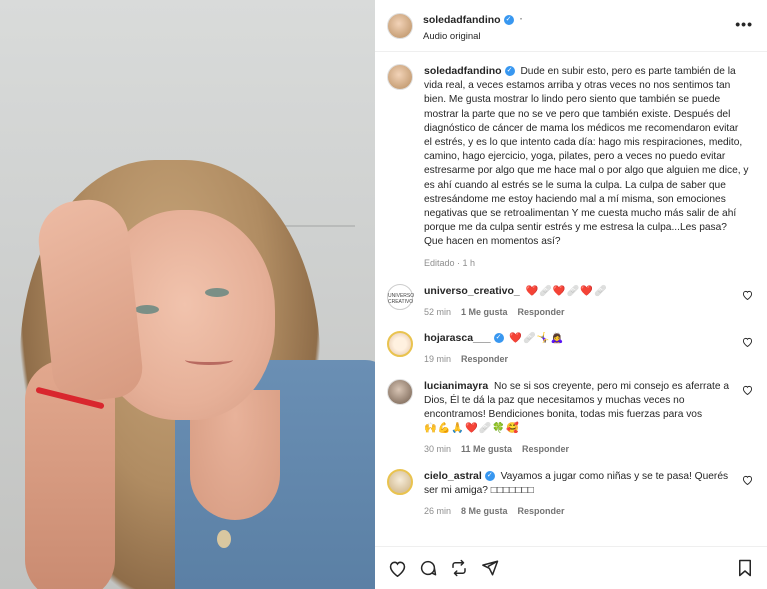 The width and height of the screenshot is (767, 589). What do you see at coordinates (571, 567) in the screenshot?
I see `action-bar` at bounding box center [571, 567].